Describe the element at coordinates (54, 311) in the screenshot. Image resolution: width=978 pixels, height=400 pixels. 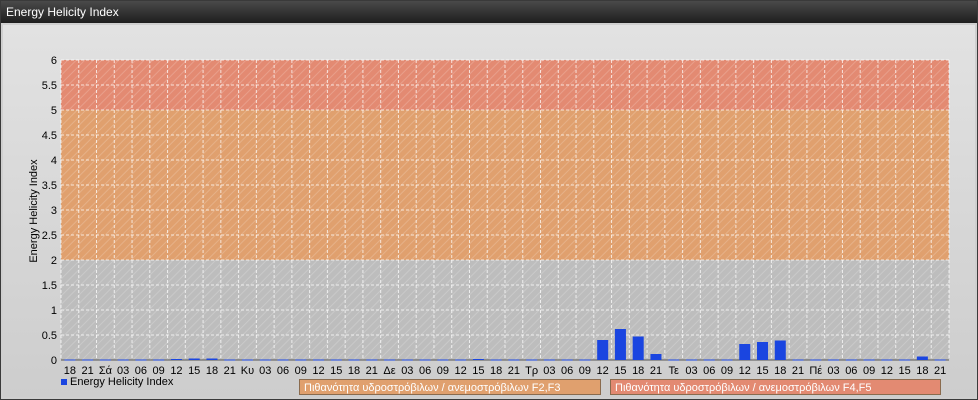
I see `y-tick-label: 1` at that location.